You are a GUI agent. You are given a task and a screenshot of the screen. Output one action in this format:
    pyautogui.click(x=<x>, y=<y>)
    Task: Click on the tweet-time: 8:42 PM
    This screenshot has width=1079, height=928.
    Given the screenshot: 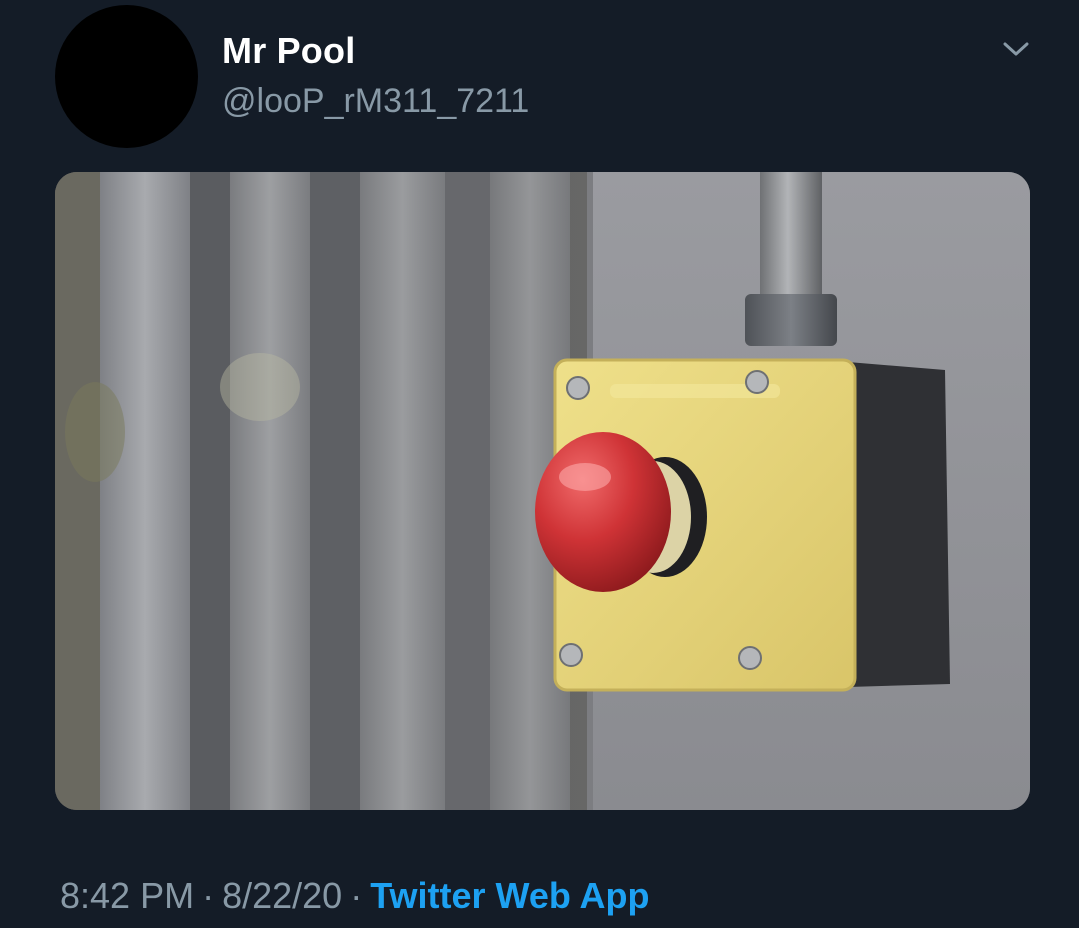 What is the action you would take?
    pyautogui.click(x=127, y=895)
    